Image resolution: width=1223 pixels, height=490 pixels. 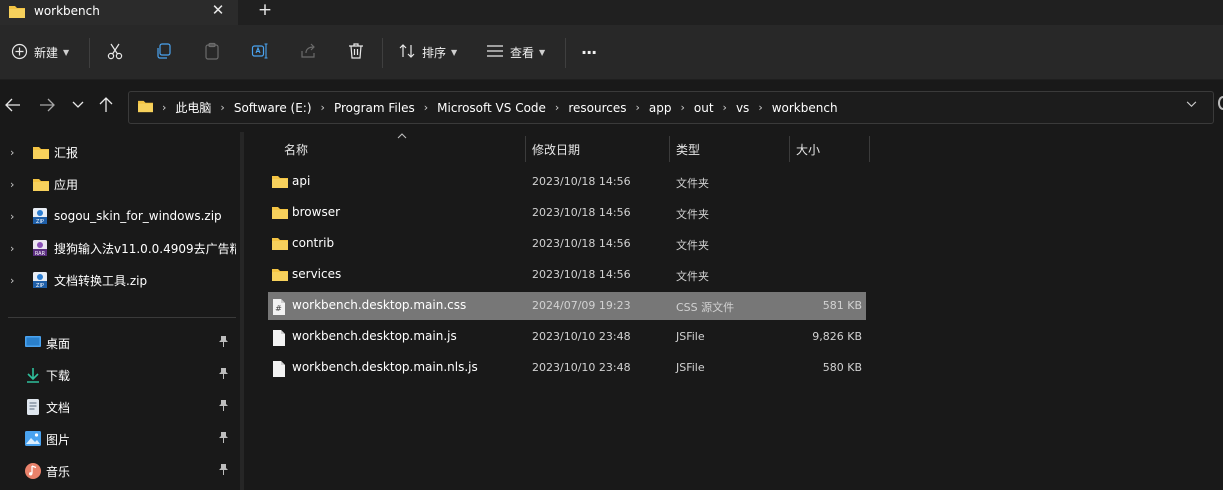 I want to click on quick-access-label: 文档, so click(x=58, y=407).